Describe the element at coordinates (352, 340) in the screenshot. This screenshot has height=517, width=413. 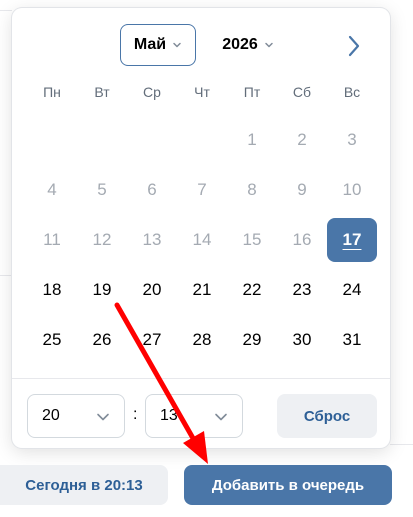
I see `day-cell: 31` at that location.